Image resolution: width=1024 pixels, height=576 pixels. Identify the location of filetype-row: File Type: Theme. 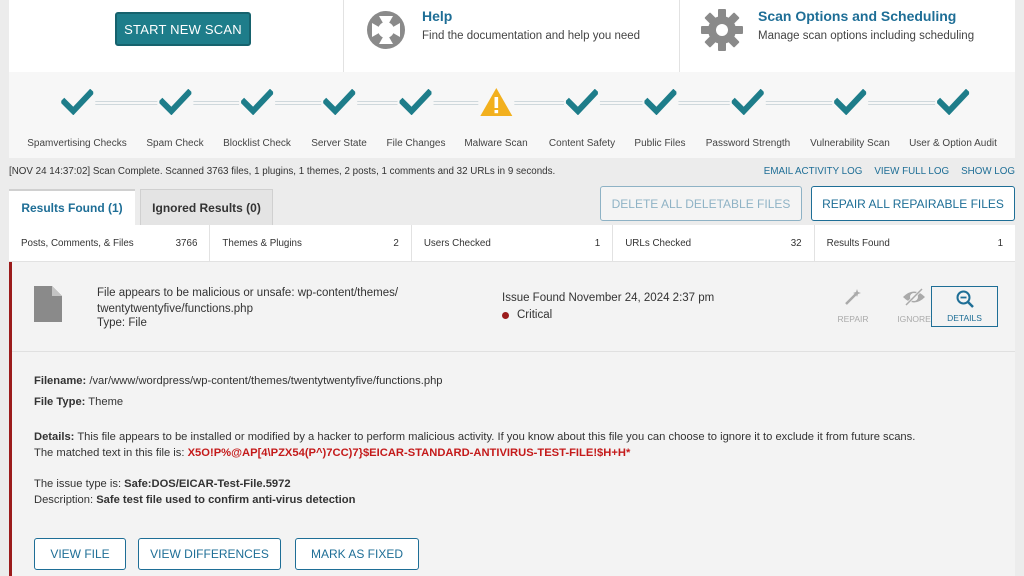
(78, 402).